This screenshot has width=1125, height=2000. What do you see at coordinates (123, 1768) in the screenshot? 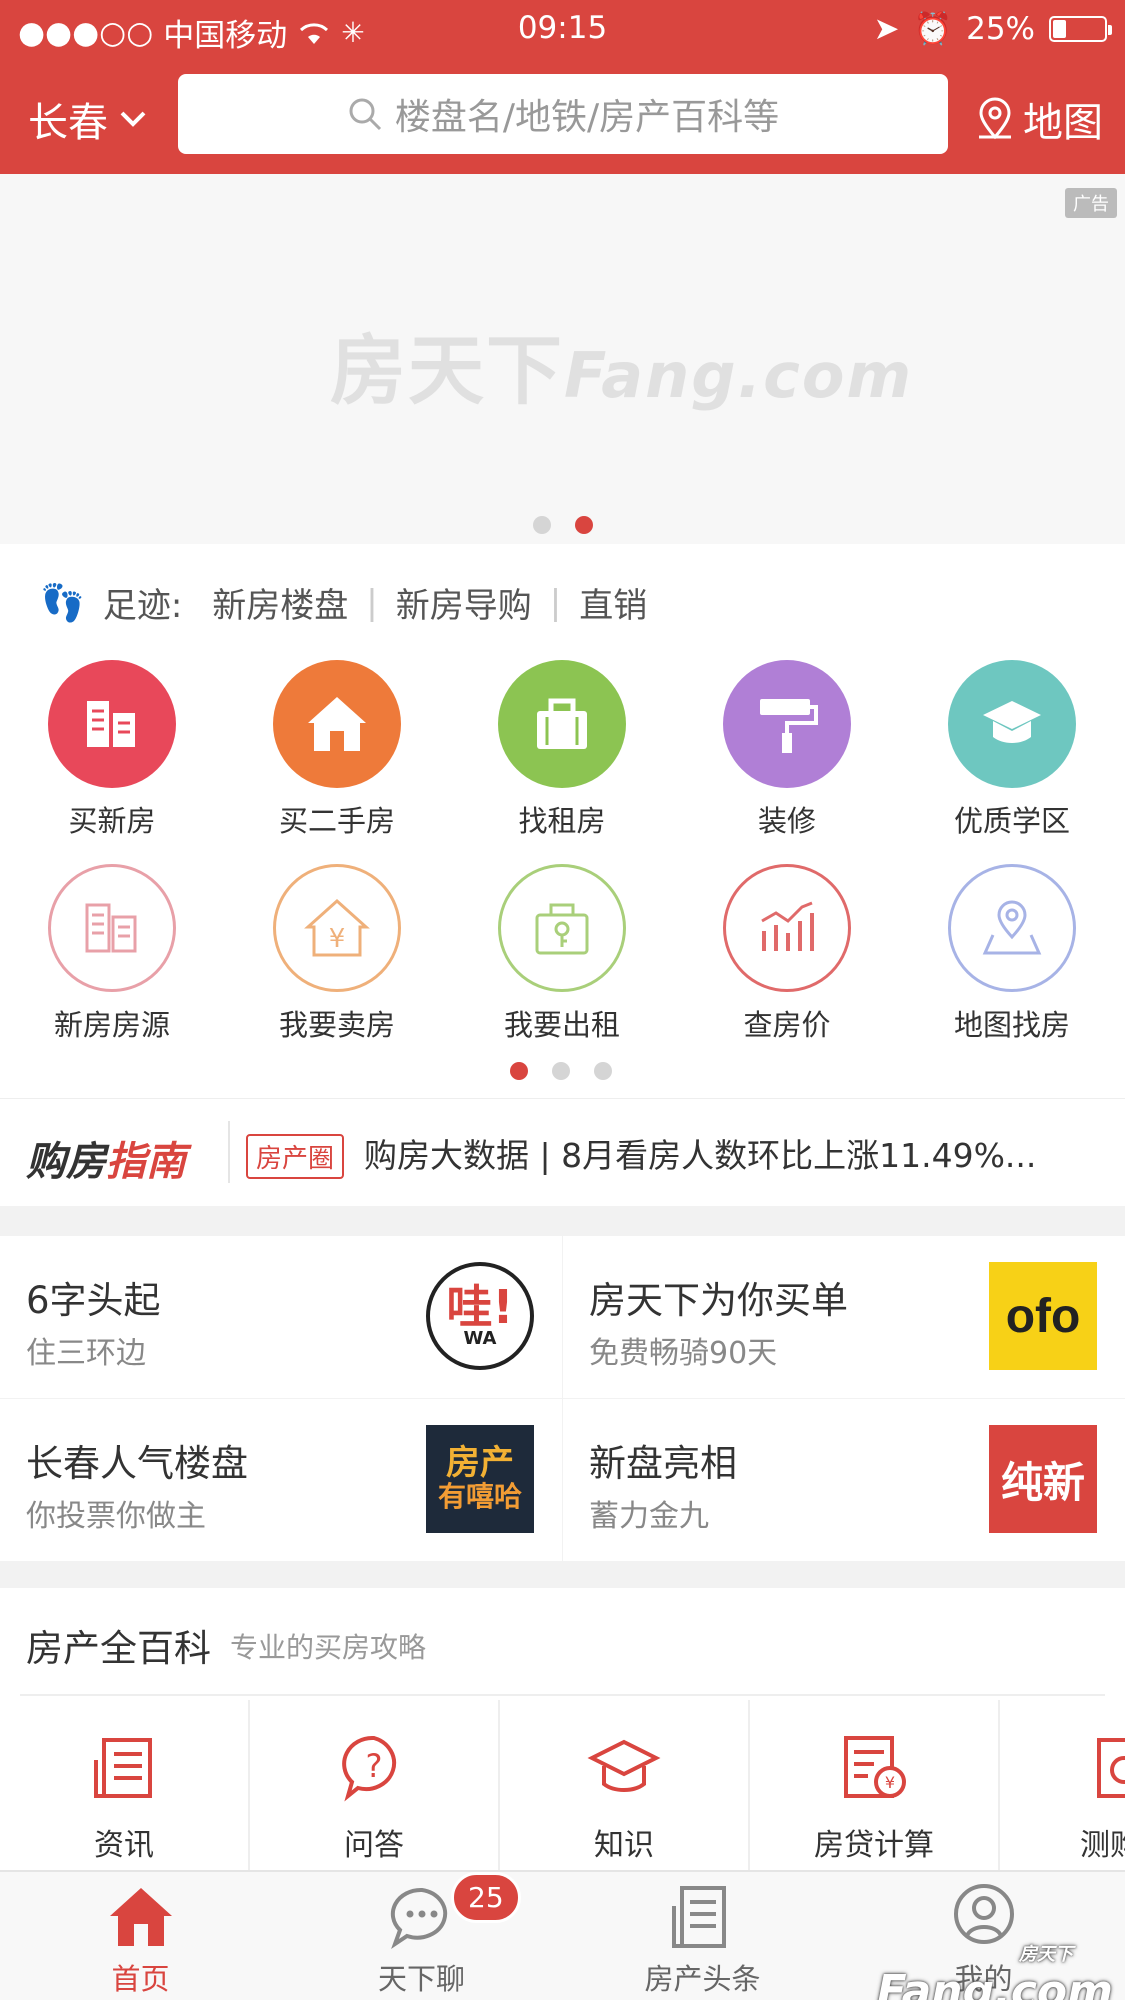
I see `news-icon` at bounding box center [123, 1768].